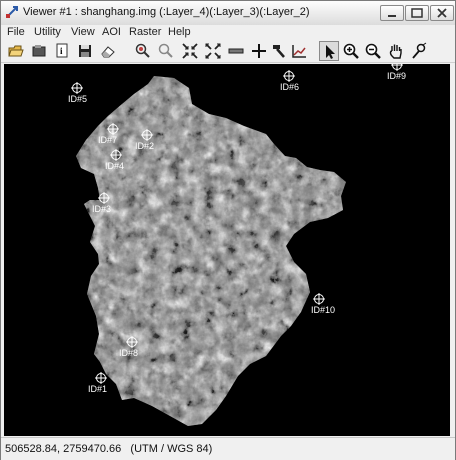 This screenshot has width=456, height=460. I want to click on zoom-out-2x-icon, so click(165, 50).